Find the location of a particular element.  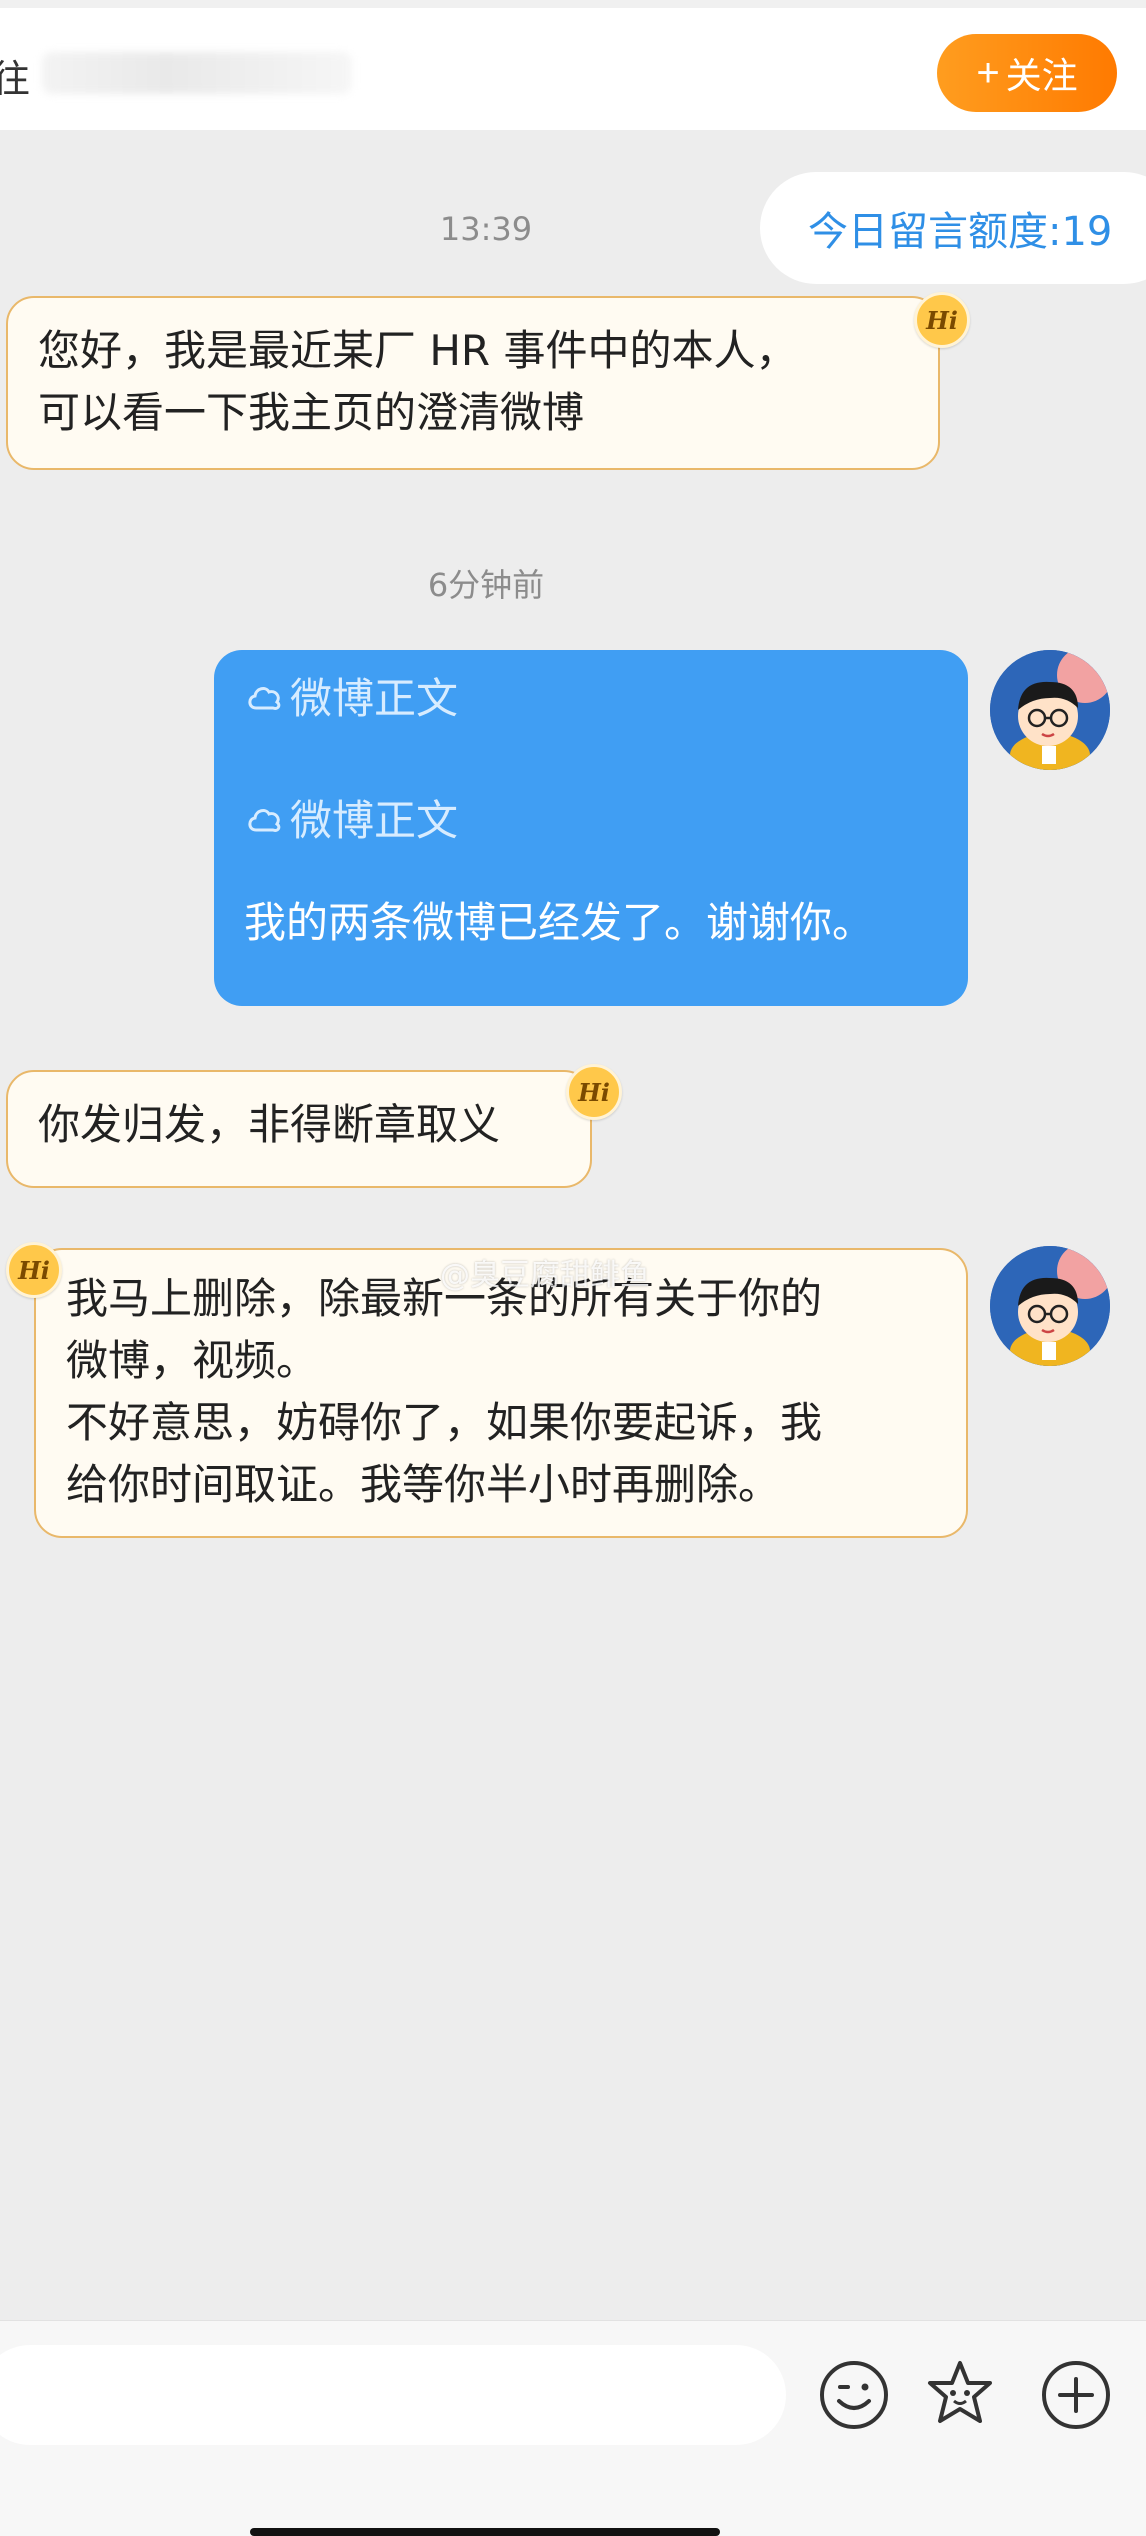

follow-label: 关注 is located at coordinates (1041, 75).